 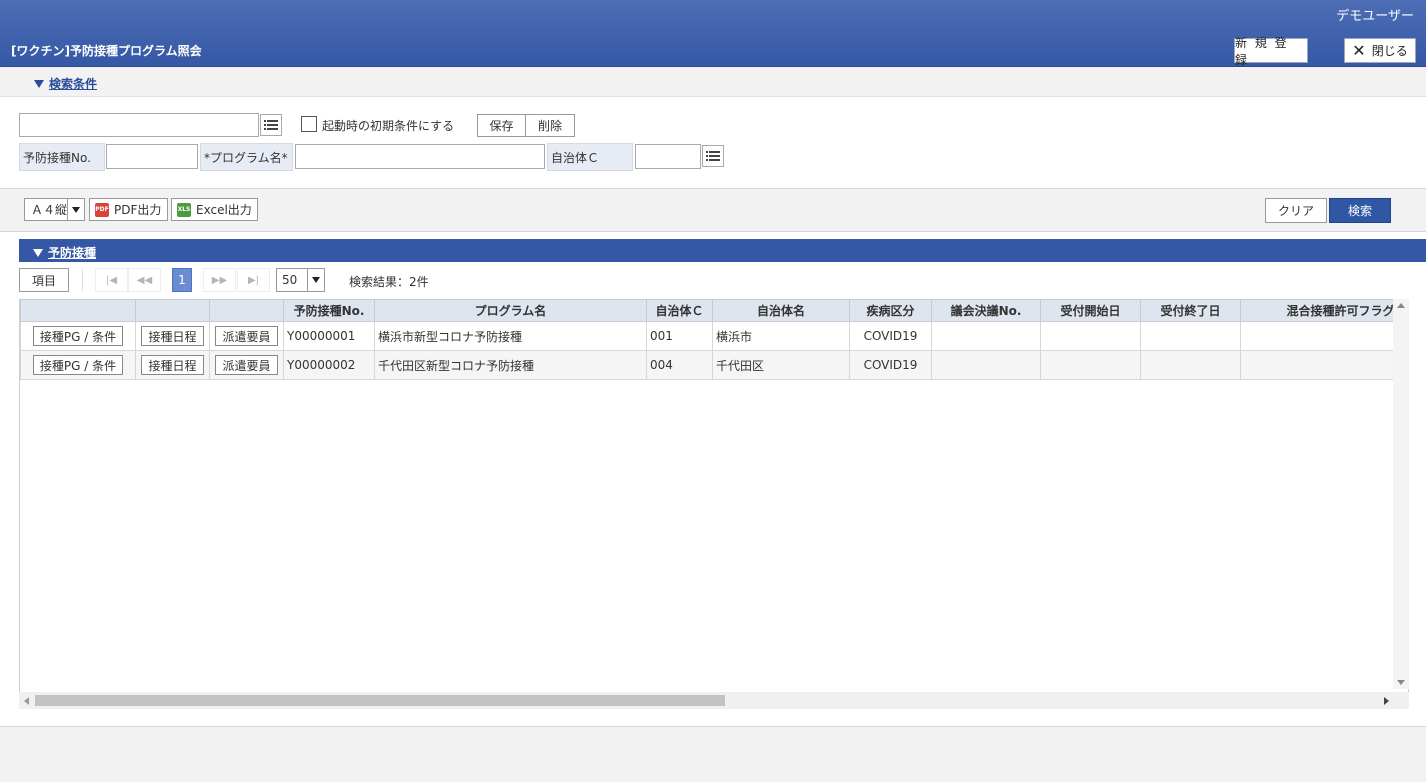 What do you see at coordinates (714, 280) in the screenshot?
I see `pager: 項目 |◀ ◀◀ 1 ▶▶ ▶| 50 検索結果：2件` at bounding box center [714, 280].